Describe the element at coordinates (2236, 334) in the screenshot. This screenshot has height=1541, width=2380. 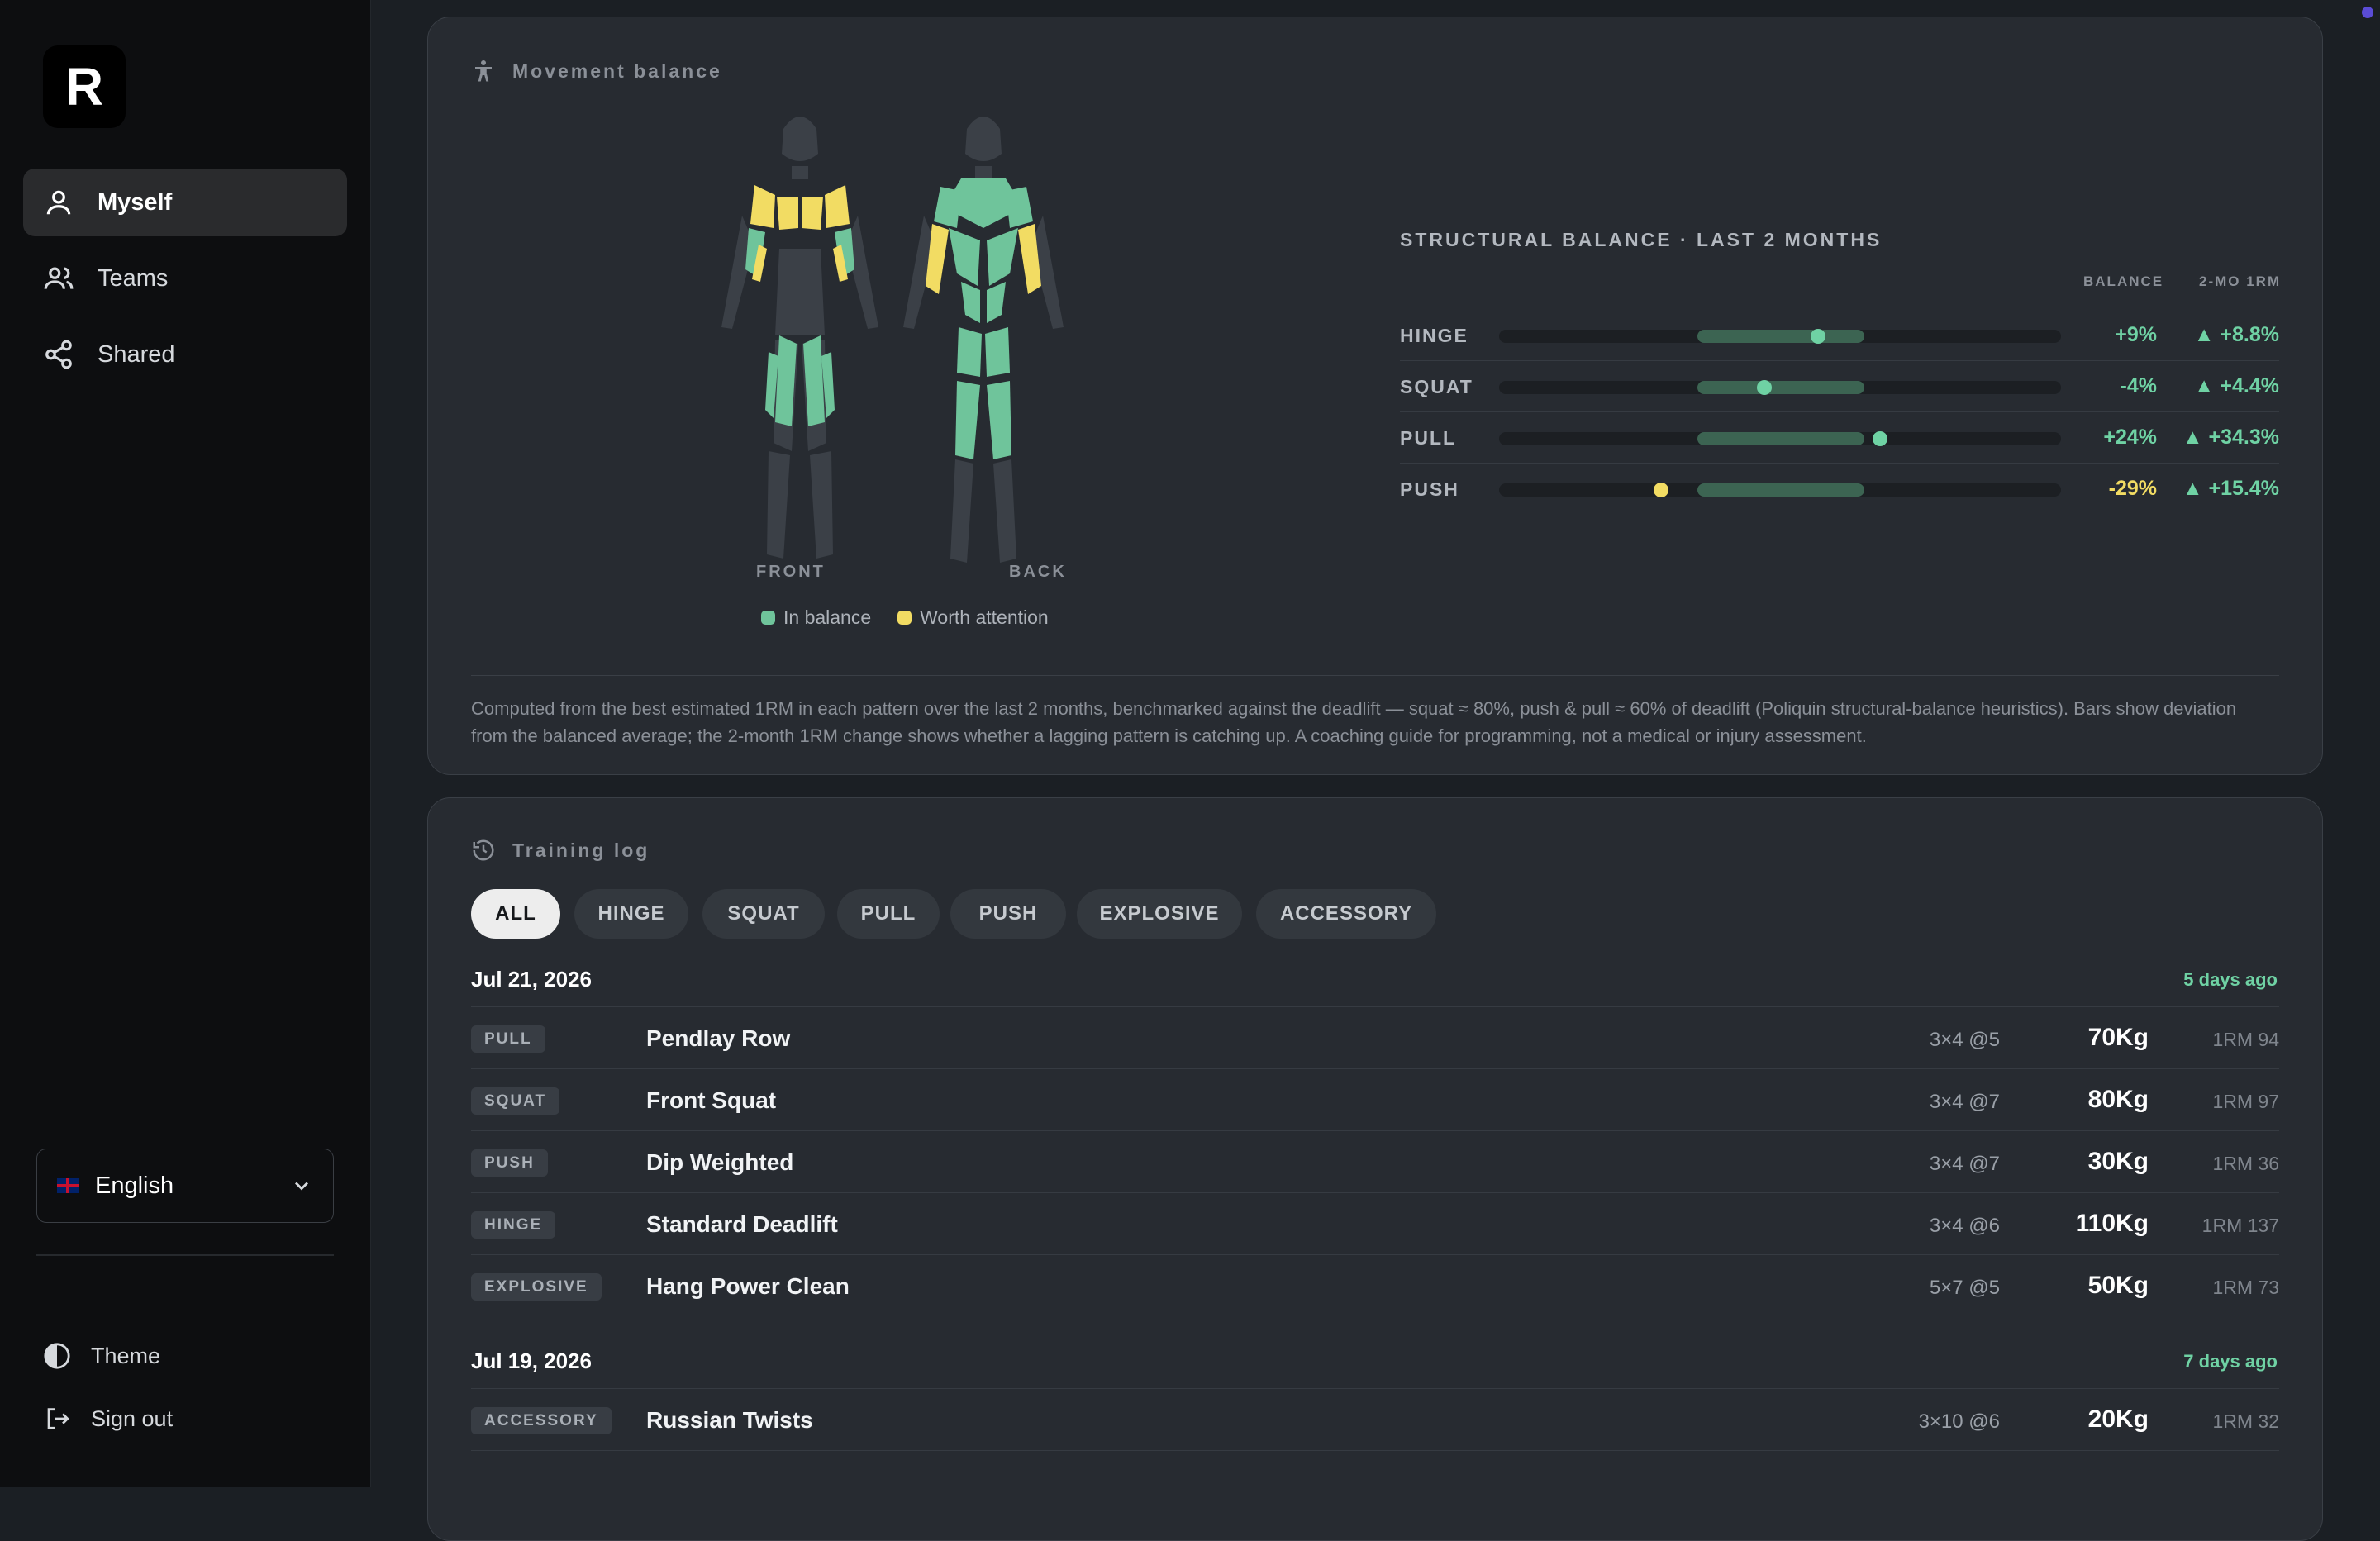
I see `change-value: ▲ +8.8%` at that location.